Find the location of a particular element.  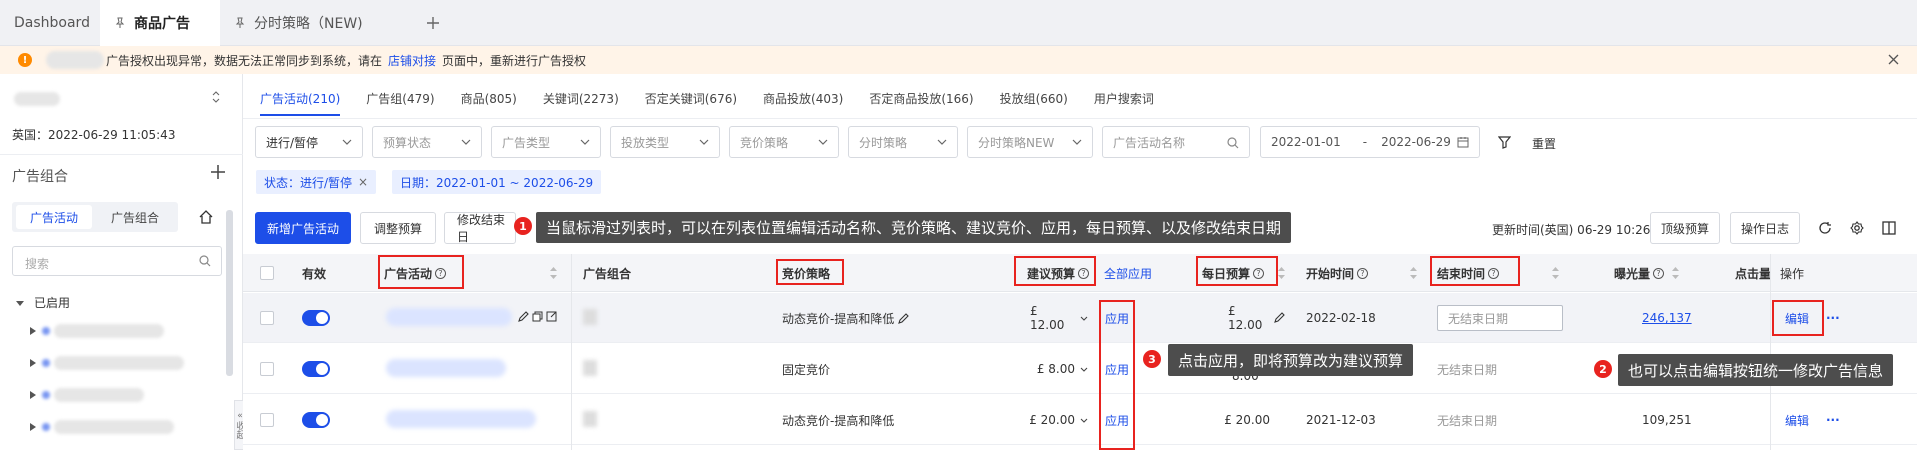

tab-campaigns: 广告活动(210) is located at coordinates (300, 98).